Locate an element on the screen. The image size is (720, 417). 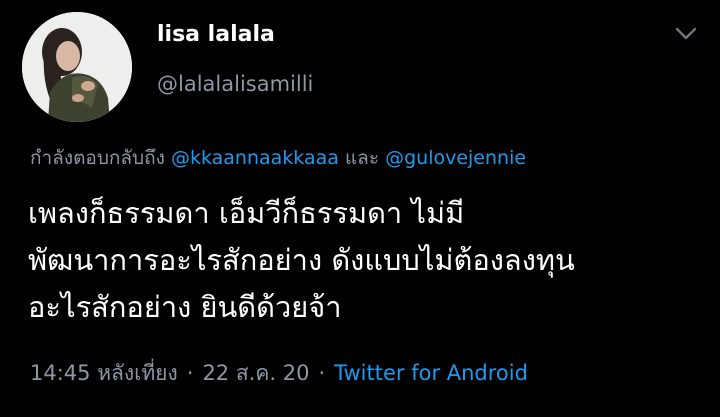
chevron-down-icon is located at coordinates (686, 34).